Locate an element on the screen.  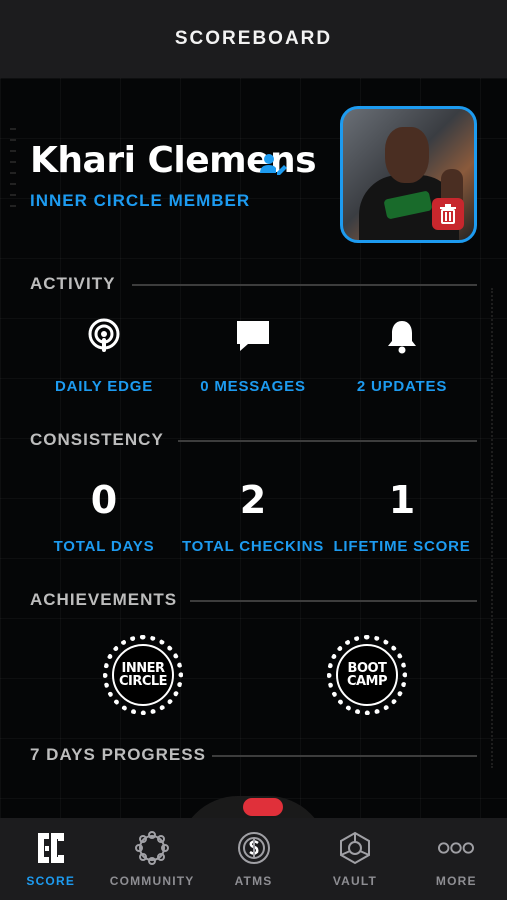
daily-edge-link: DAILY EDGE is located at coordinates (104, 386).